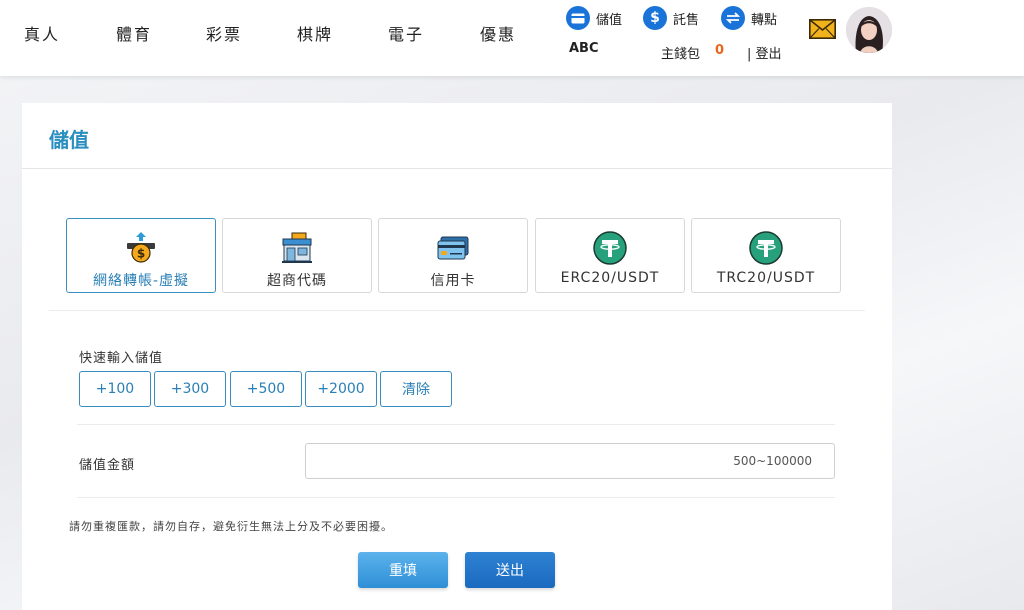 This screenshot has width=1024, height=610. Describe the element at coordinates (406, 33) in the screenshot. I see `nav-electronic: 電子` at that location.